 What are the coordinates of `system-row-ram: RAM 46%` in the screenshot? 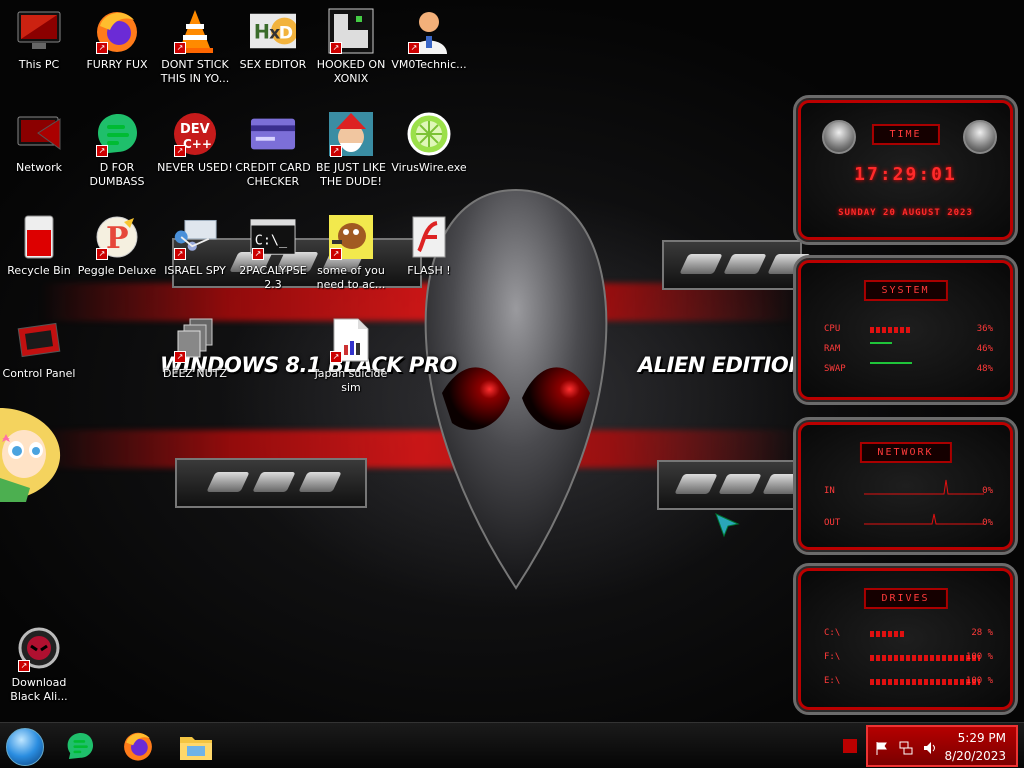 It's located at (908, 348).